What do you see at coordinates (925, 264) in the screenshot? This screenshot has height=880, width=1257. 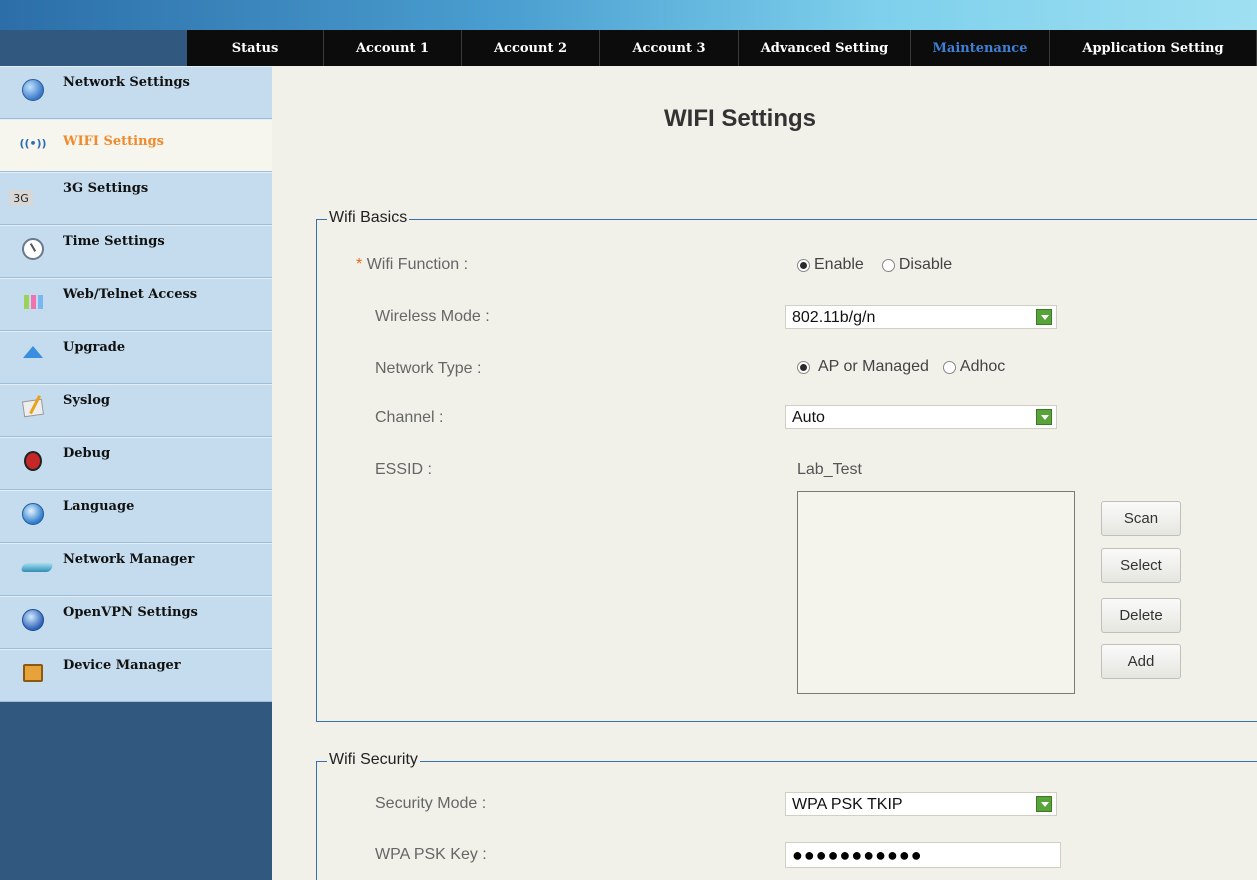 I see `wifi-disable-label: Disable` at bounding box center [925, 264].